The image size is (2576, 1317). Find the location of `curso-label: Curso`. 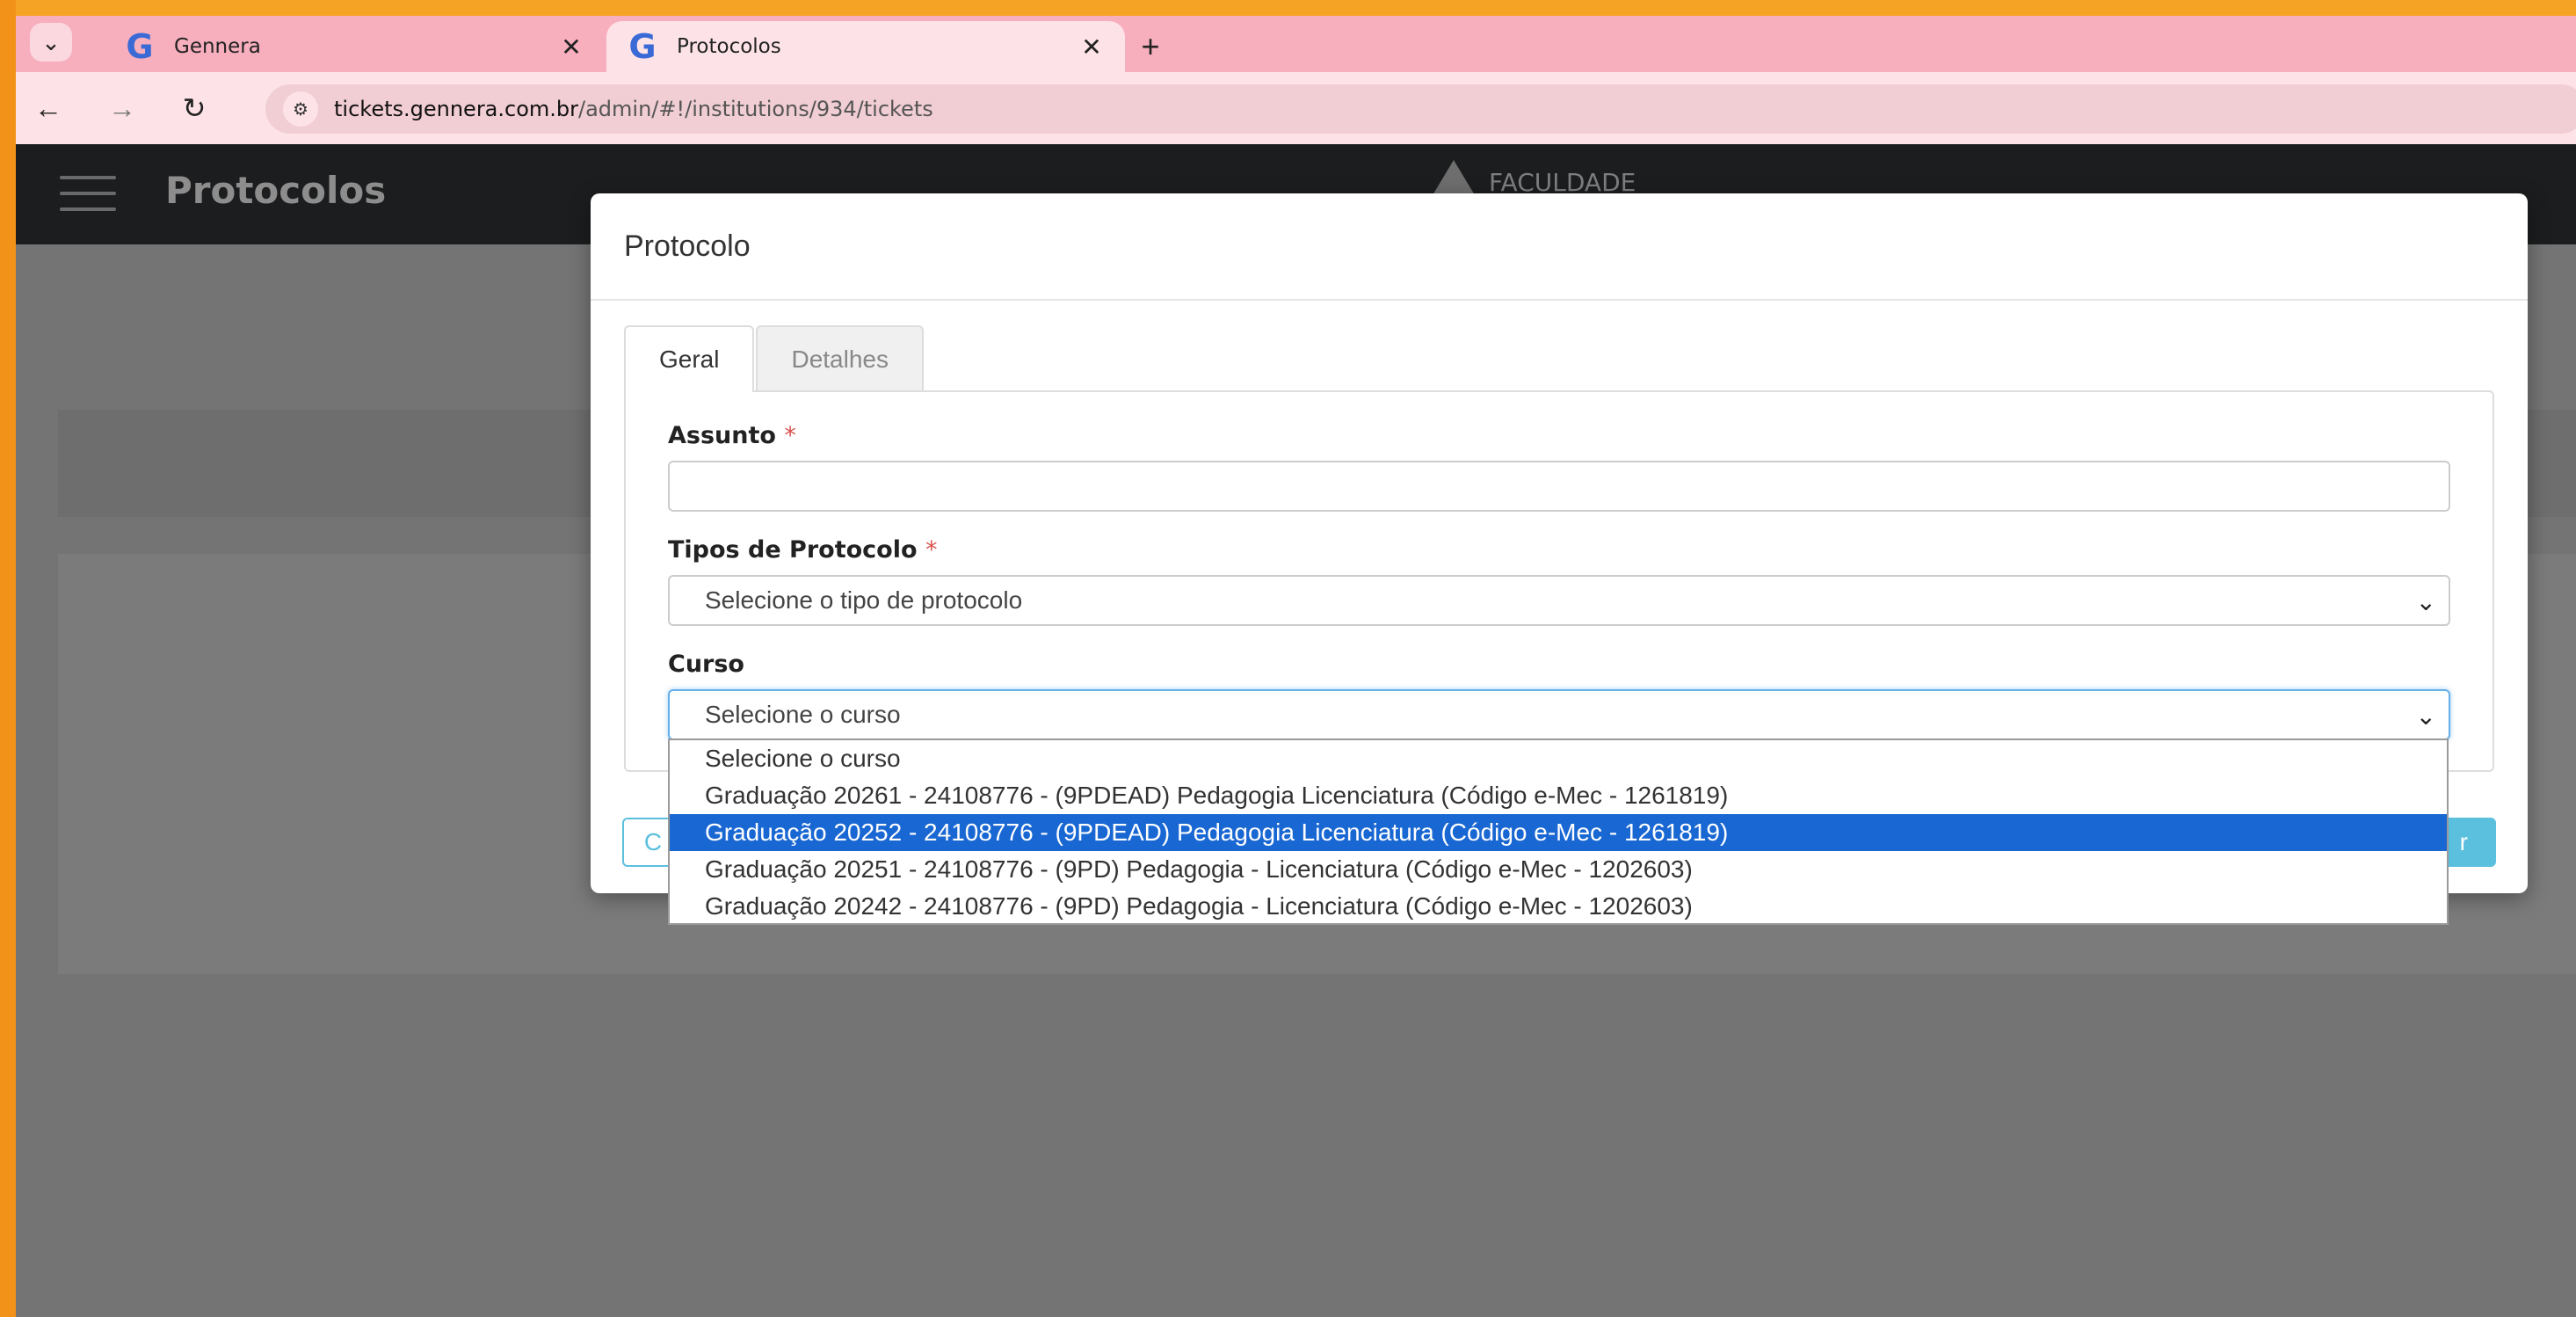

curso-label: Curso is located at coordinates (706, 664).